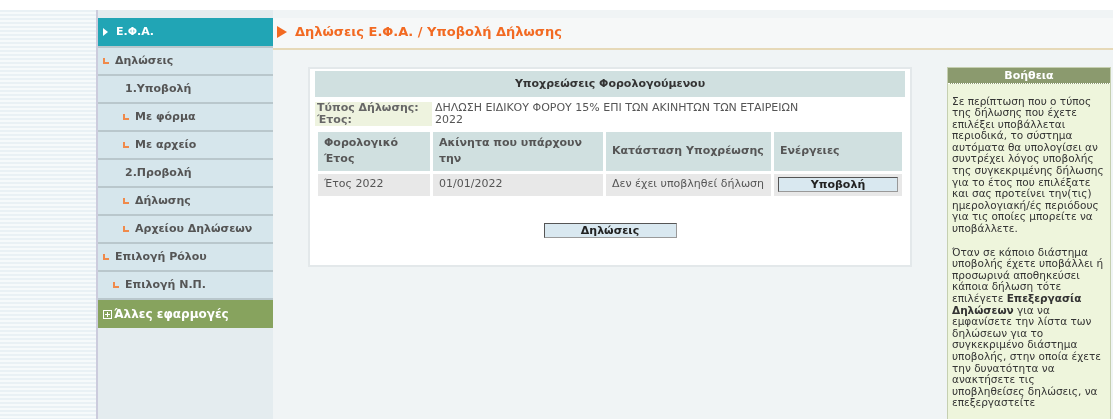 The image size is (1113, 419). Describe the element at coordinates (428, 32) in the screenshot. I see `breadcrumb: Δηλώσεις Ε.Φ.Α. / Υποβολή Δήλωσης` at that location.